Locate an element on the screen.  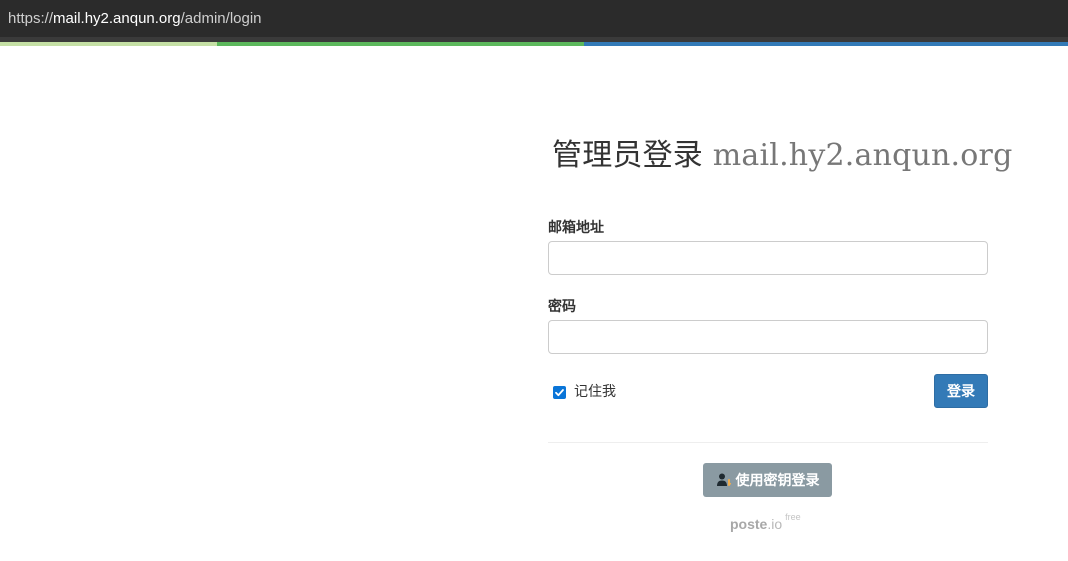
password-field is located at coordinates (768, 337).